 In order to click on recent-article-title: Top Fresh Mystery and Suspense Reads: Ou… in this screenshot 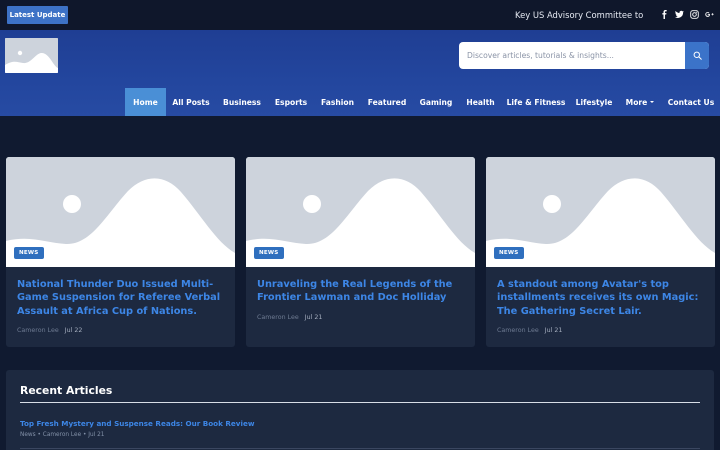, I will do `click(137, 423)`.